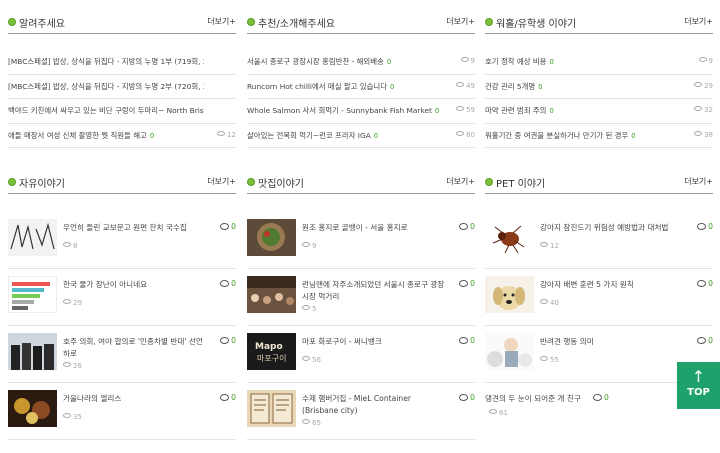 The height and width of the screenshot is (453, 720). I want to click on post-title: 거울나라의 엘리스, so click(136, 399).